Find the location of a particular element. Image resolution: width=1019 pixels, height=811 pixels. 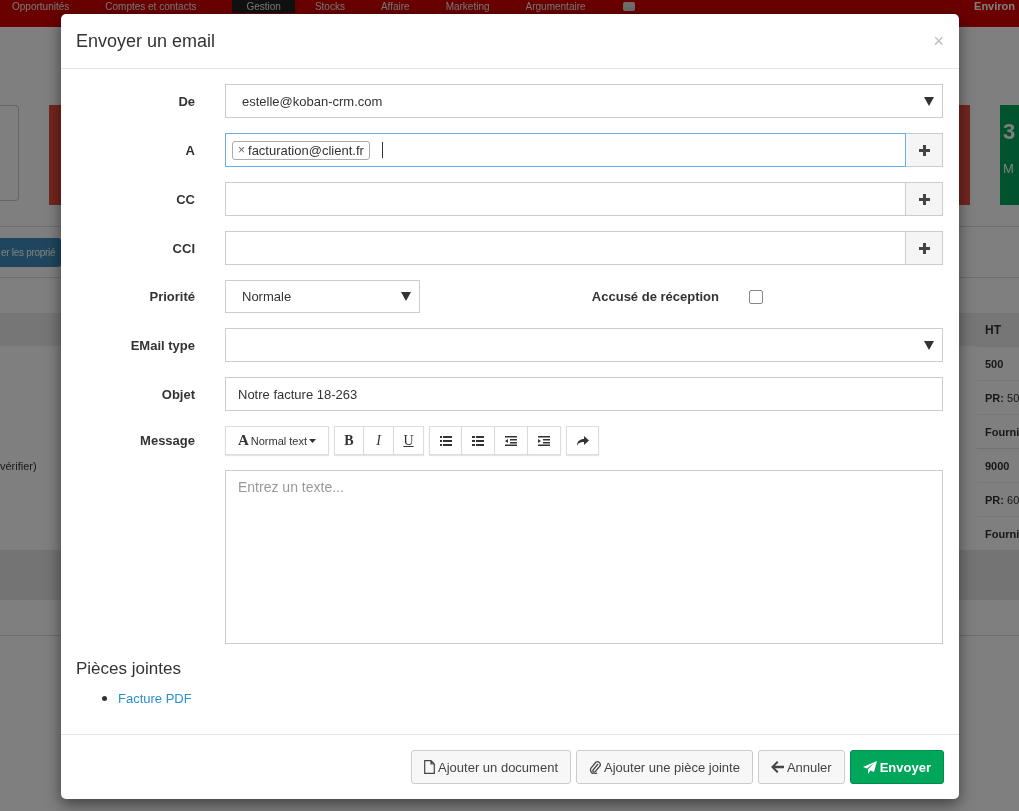

field-label: Priorité is located at coordinates (171, 296).